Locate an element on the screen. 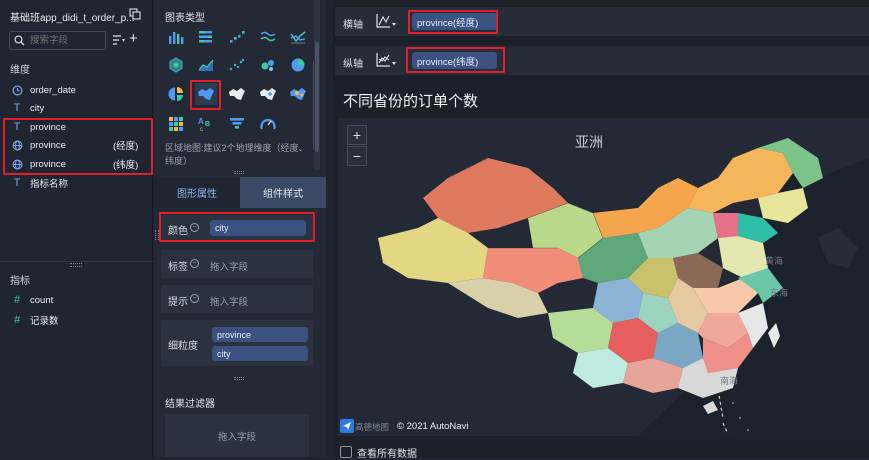 The image size is (869, 460). zoom-in-button: + is located at coordinates (357, 135).